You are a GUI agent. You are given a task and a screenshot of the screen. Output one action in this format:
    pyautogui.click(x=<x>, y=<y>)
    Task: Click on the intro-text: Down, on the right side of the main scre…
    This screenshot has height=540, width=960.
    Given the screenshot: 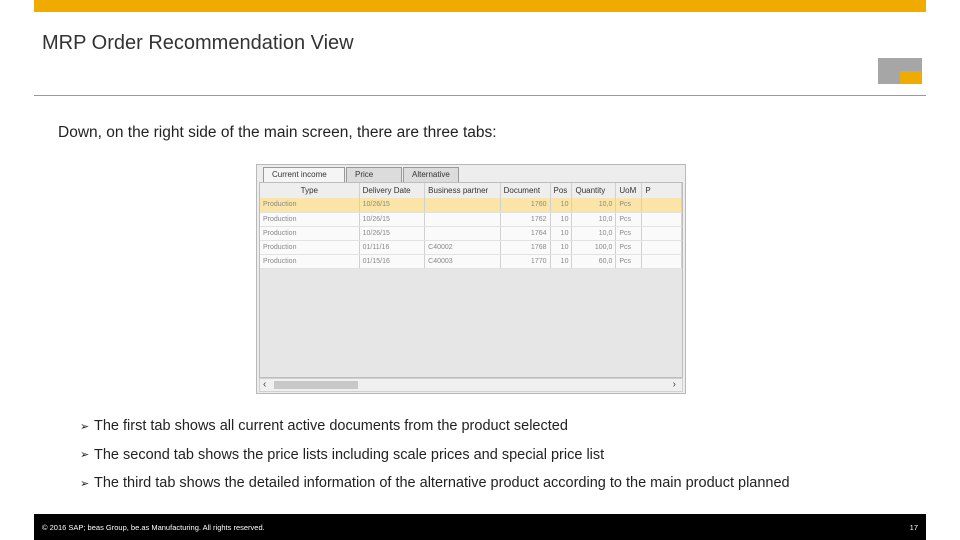 What is the action you would take?
    pyautogui.click(x=277, y=132)
    